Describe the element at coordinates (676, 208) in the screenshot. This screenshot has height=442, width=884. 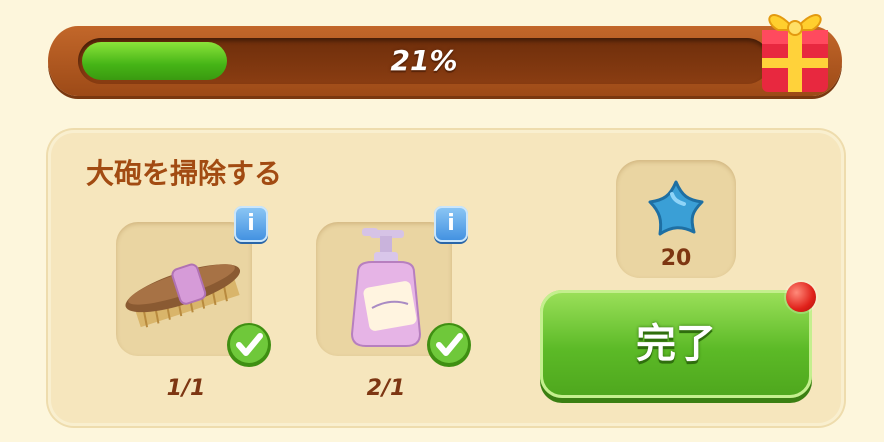
I see `blue-star-icon` at that location.